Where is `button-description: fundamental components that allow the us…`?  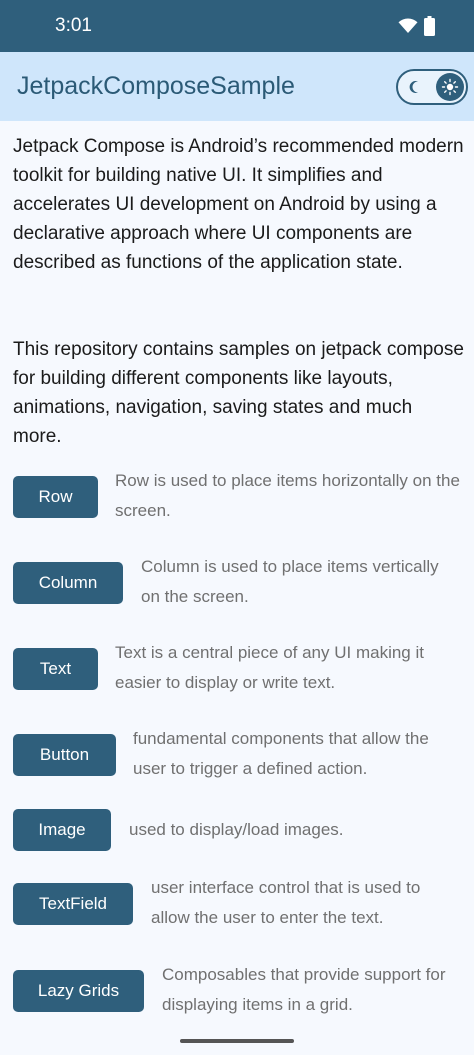
button-description: fundamental components that allow the us… is located at coordinates (281, 753).